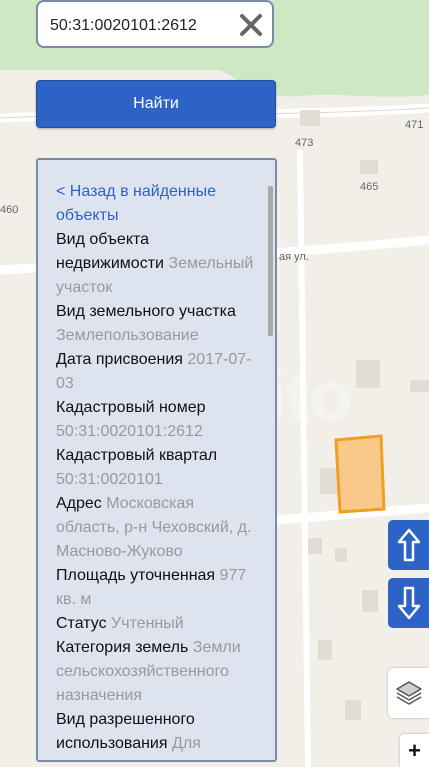 This screenshot has height=767, width=429. I want to click on arrow-up-icon, so click(408, 545).